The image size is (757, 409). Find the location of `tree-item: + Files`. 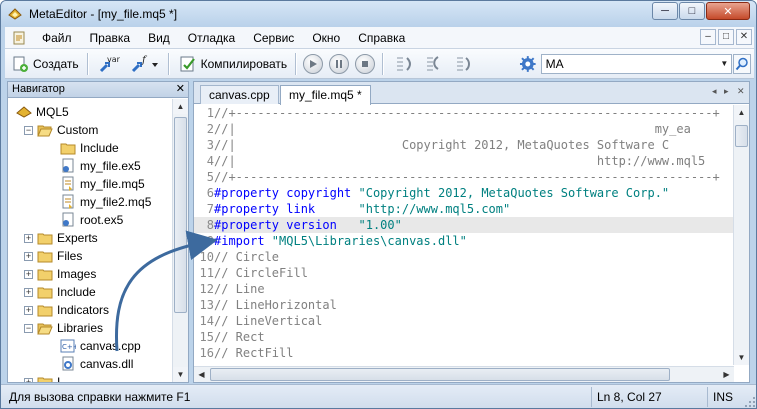

tree-item: + Files is located at coordinates (53, 256).